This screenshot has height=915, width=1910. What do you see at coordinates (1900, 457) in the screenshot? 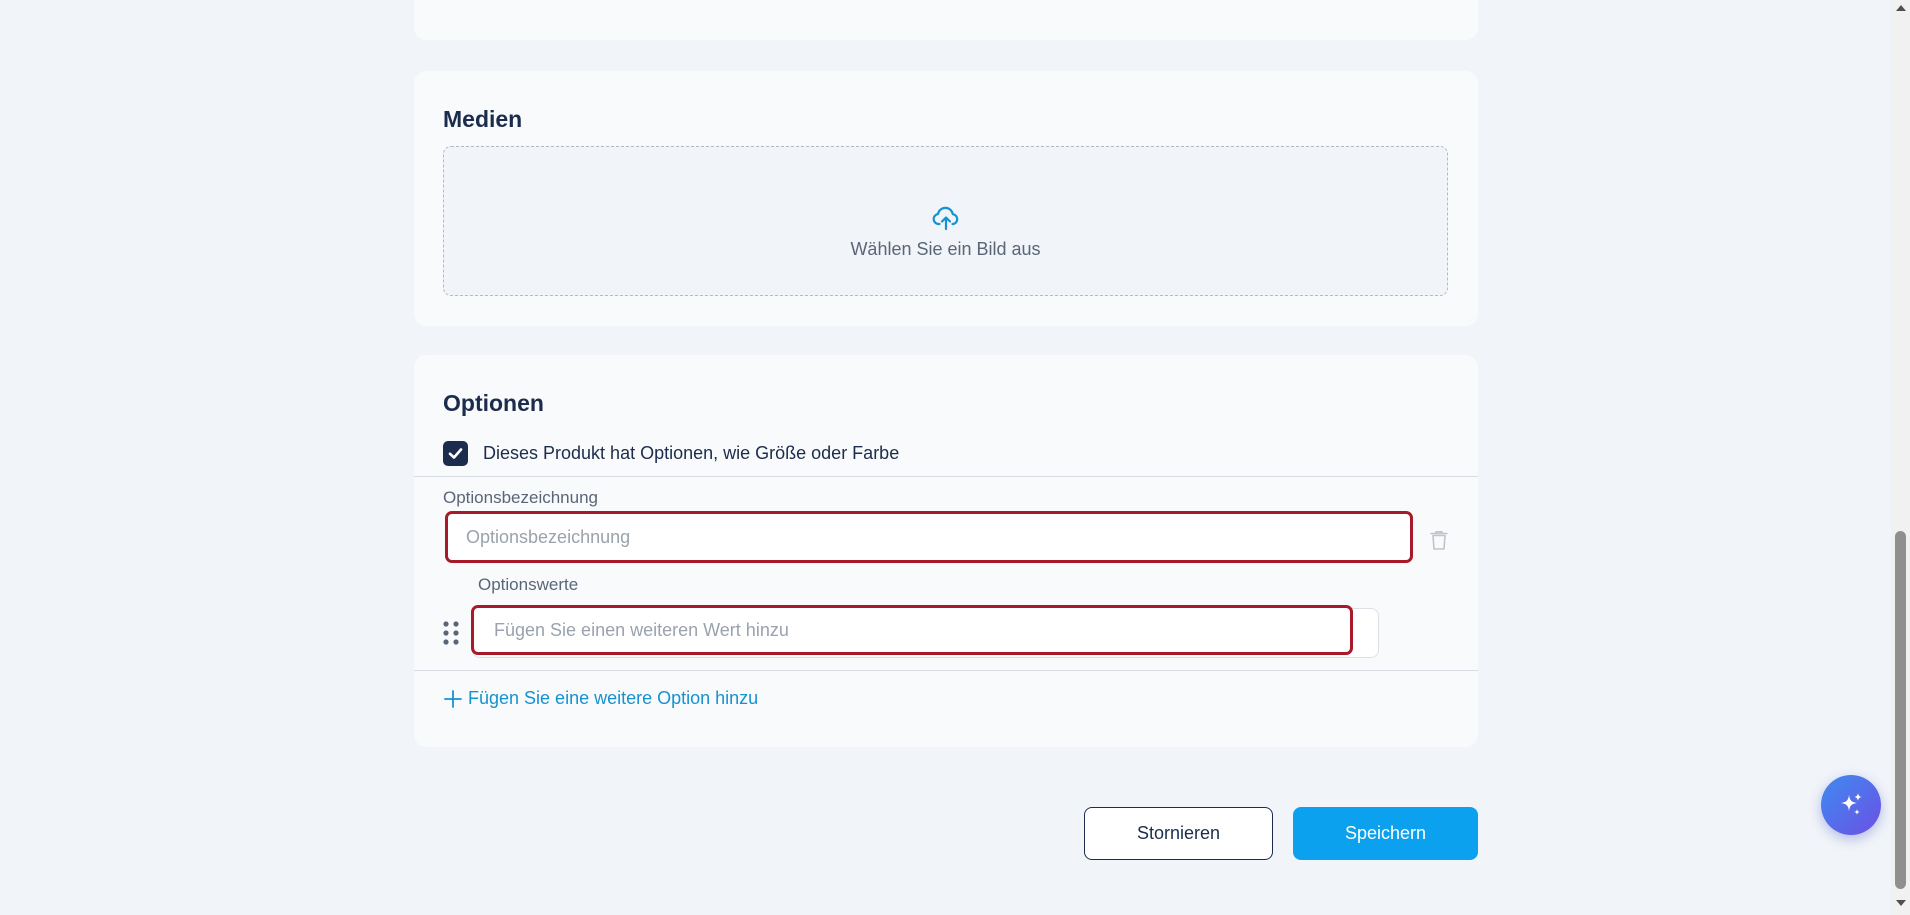
I see `scrollbar` at bounding box center [1900, 457].